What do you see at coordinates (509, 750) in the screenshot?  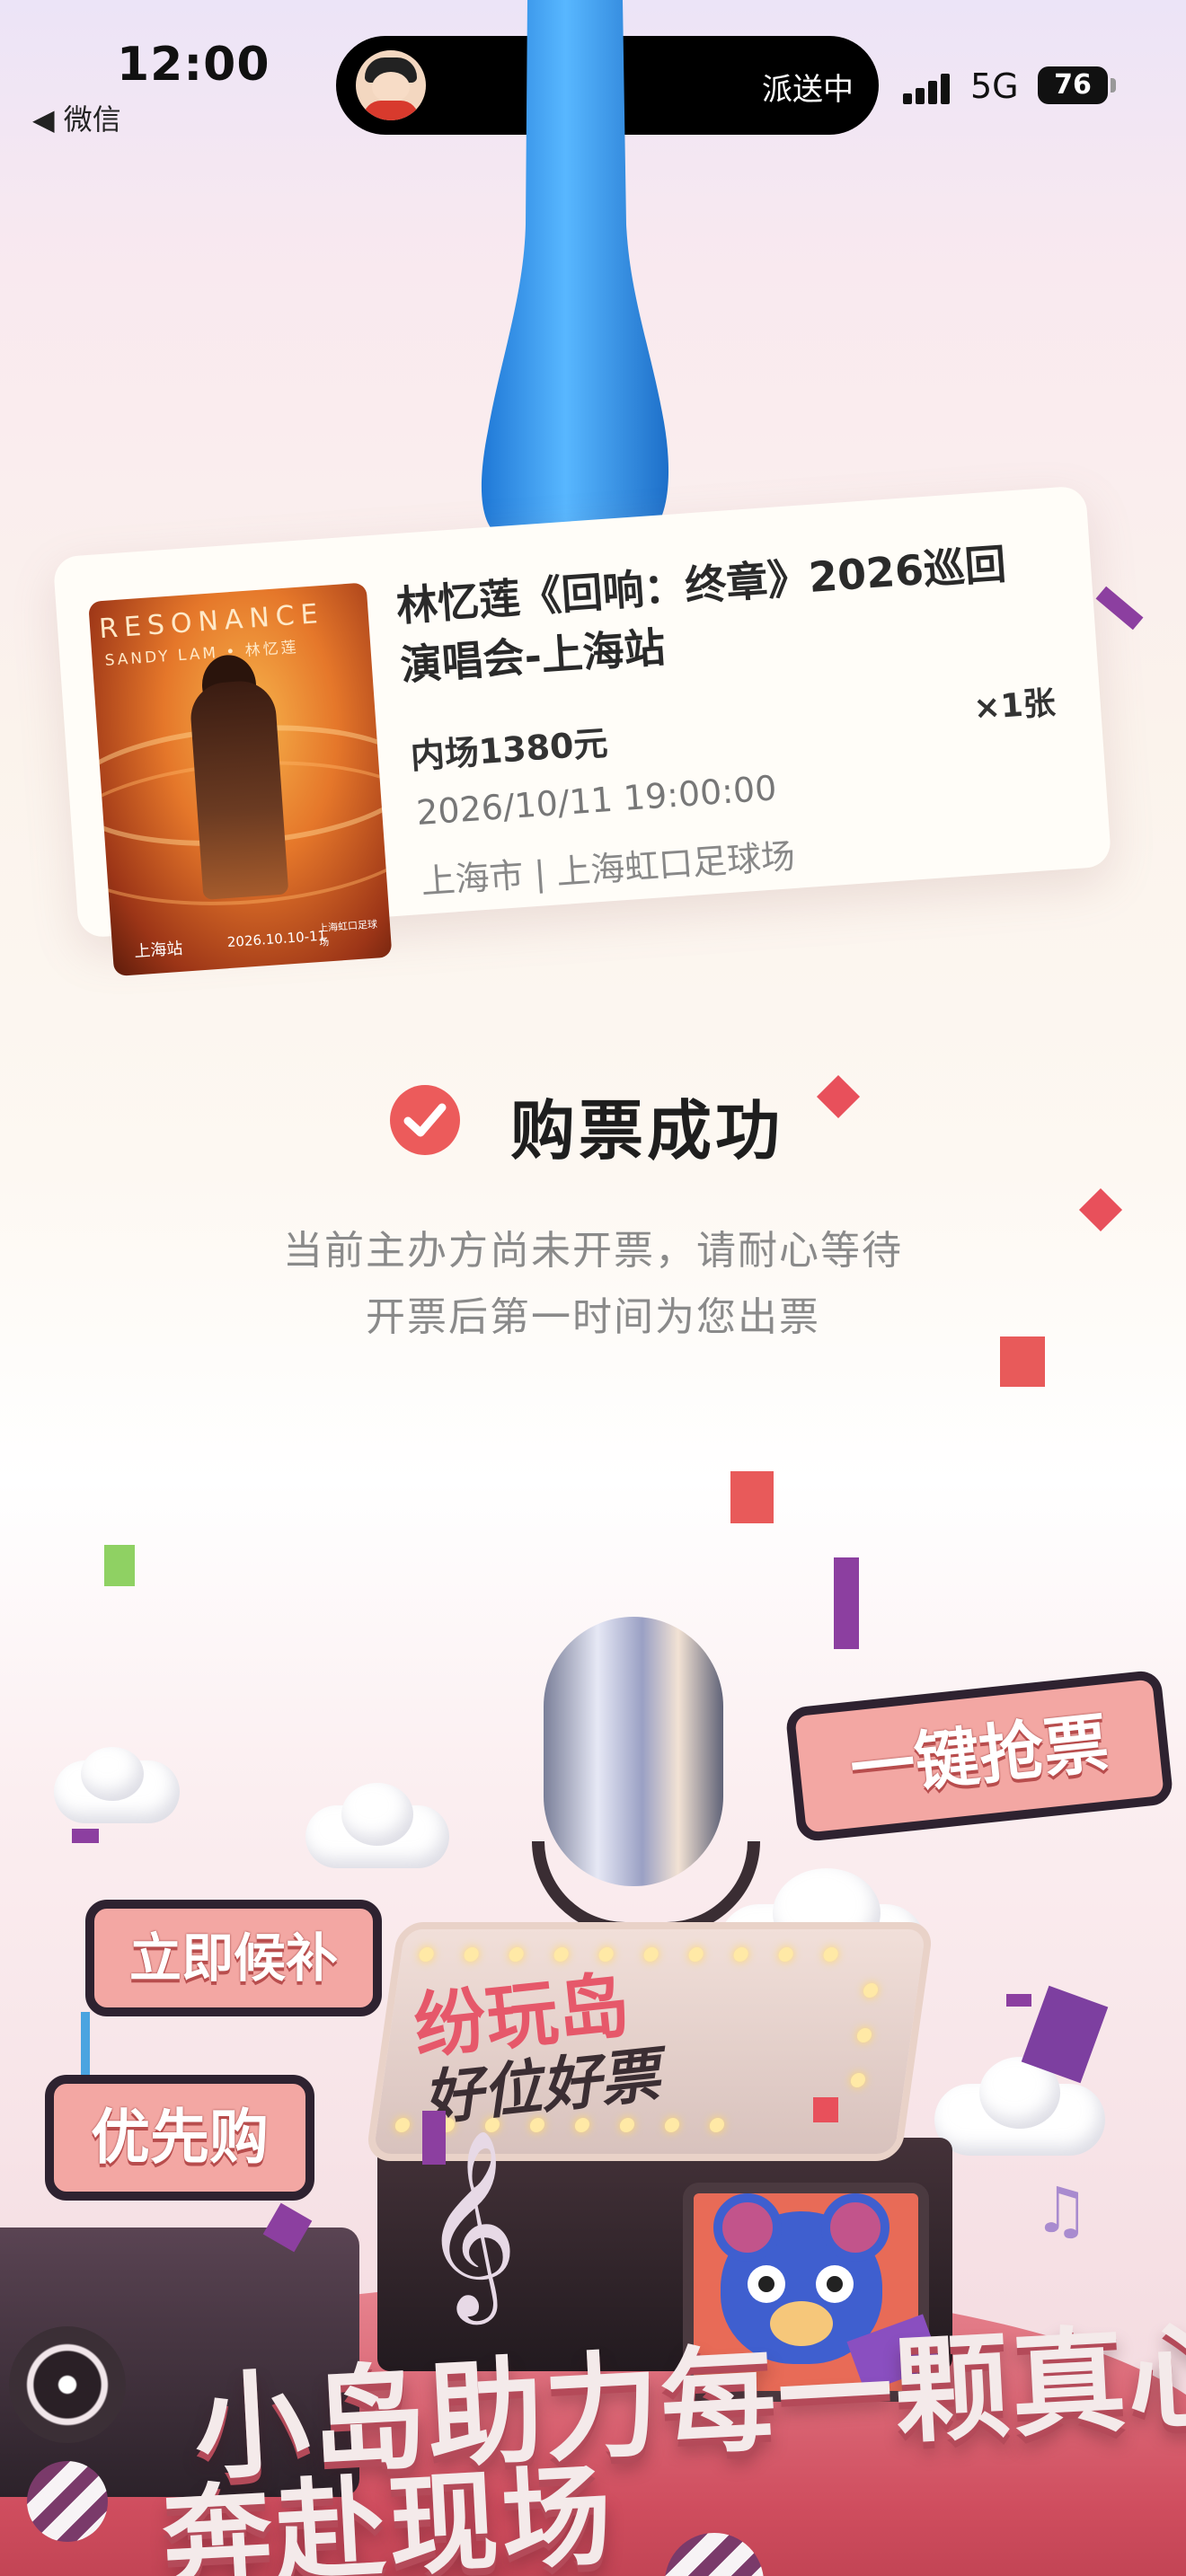 I see `ticket-tier: 内场1380元` at bounding box center [509, 750].